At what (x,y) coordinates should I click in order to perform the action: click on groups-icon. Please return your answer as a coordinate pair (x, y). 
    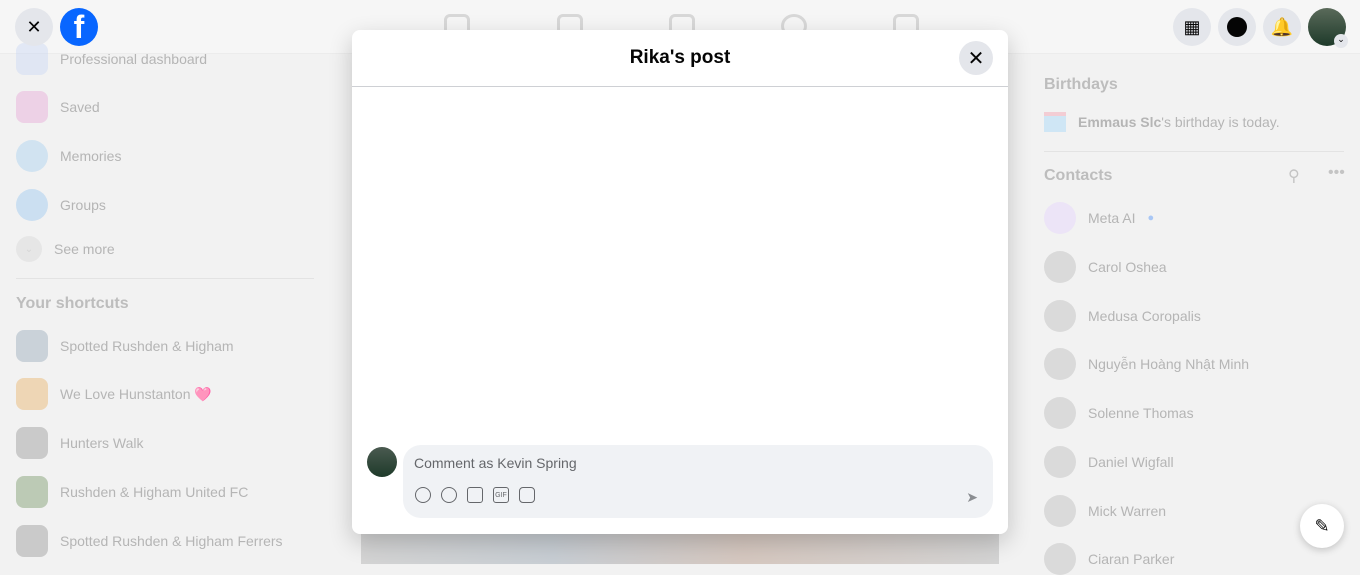
    Looking at the image, I should click on (32, 205).